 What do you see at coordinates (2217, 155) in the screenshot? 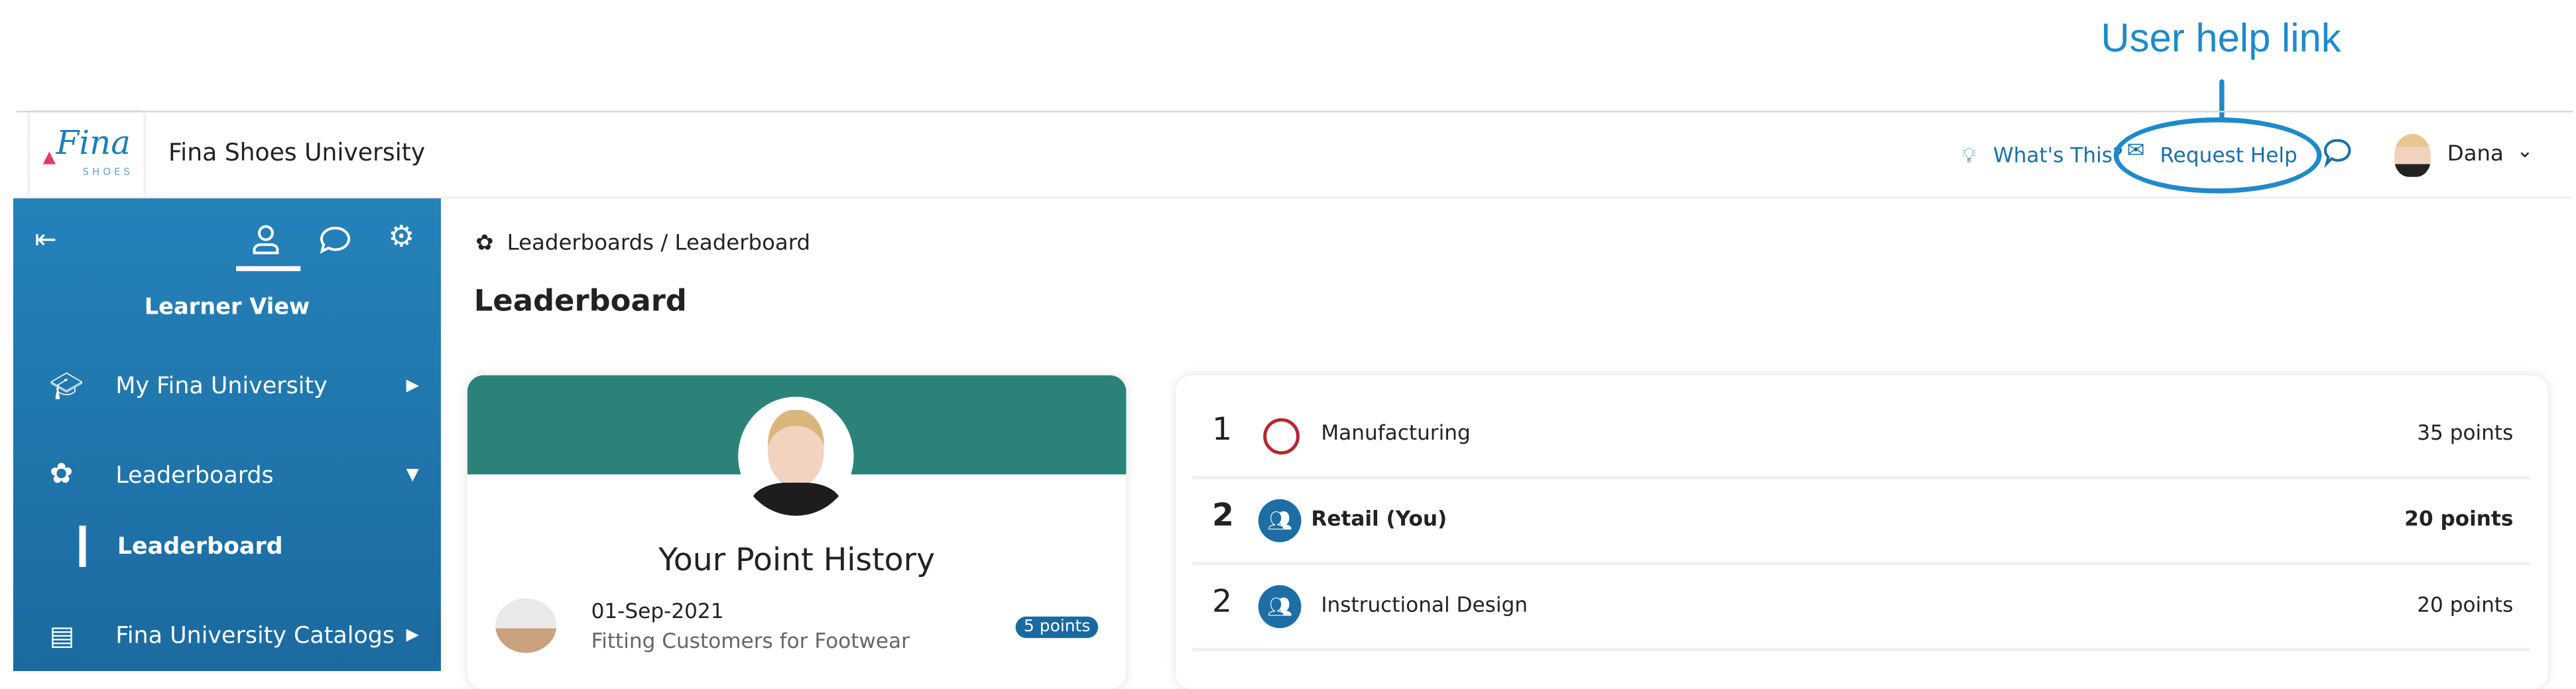
I see `annotation-highlight` at bounding box center [2217, 155].